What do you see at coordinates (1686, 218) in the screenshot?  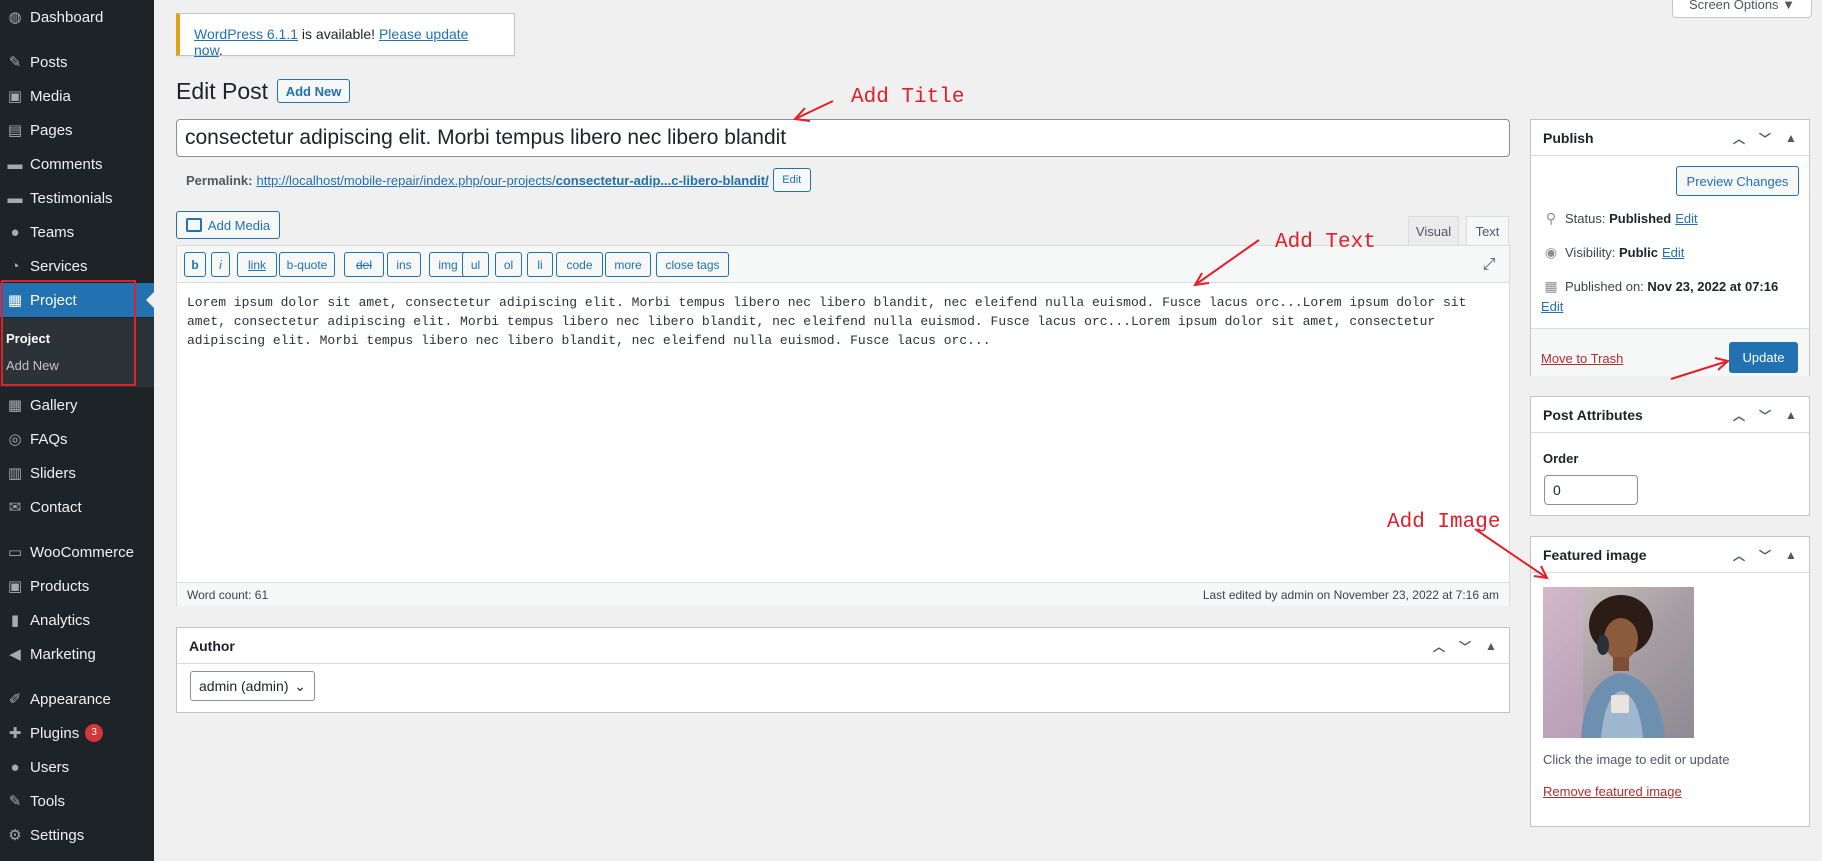 I see `edit-status-link: Edit` at bounding box center [1686, 218].